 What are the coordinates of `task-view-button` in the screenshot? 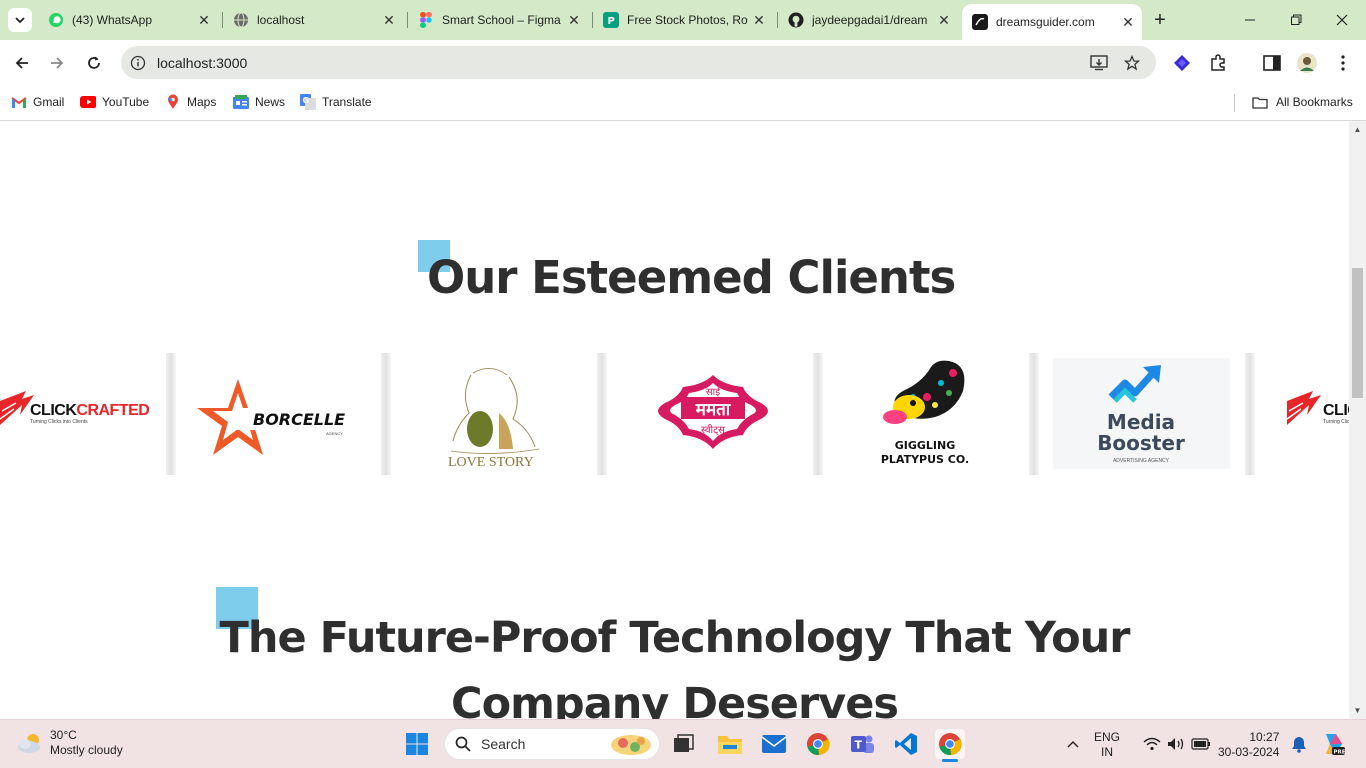 It's located at (684, 744).